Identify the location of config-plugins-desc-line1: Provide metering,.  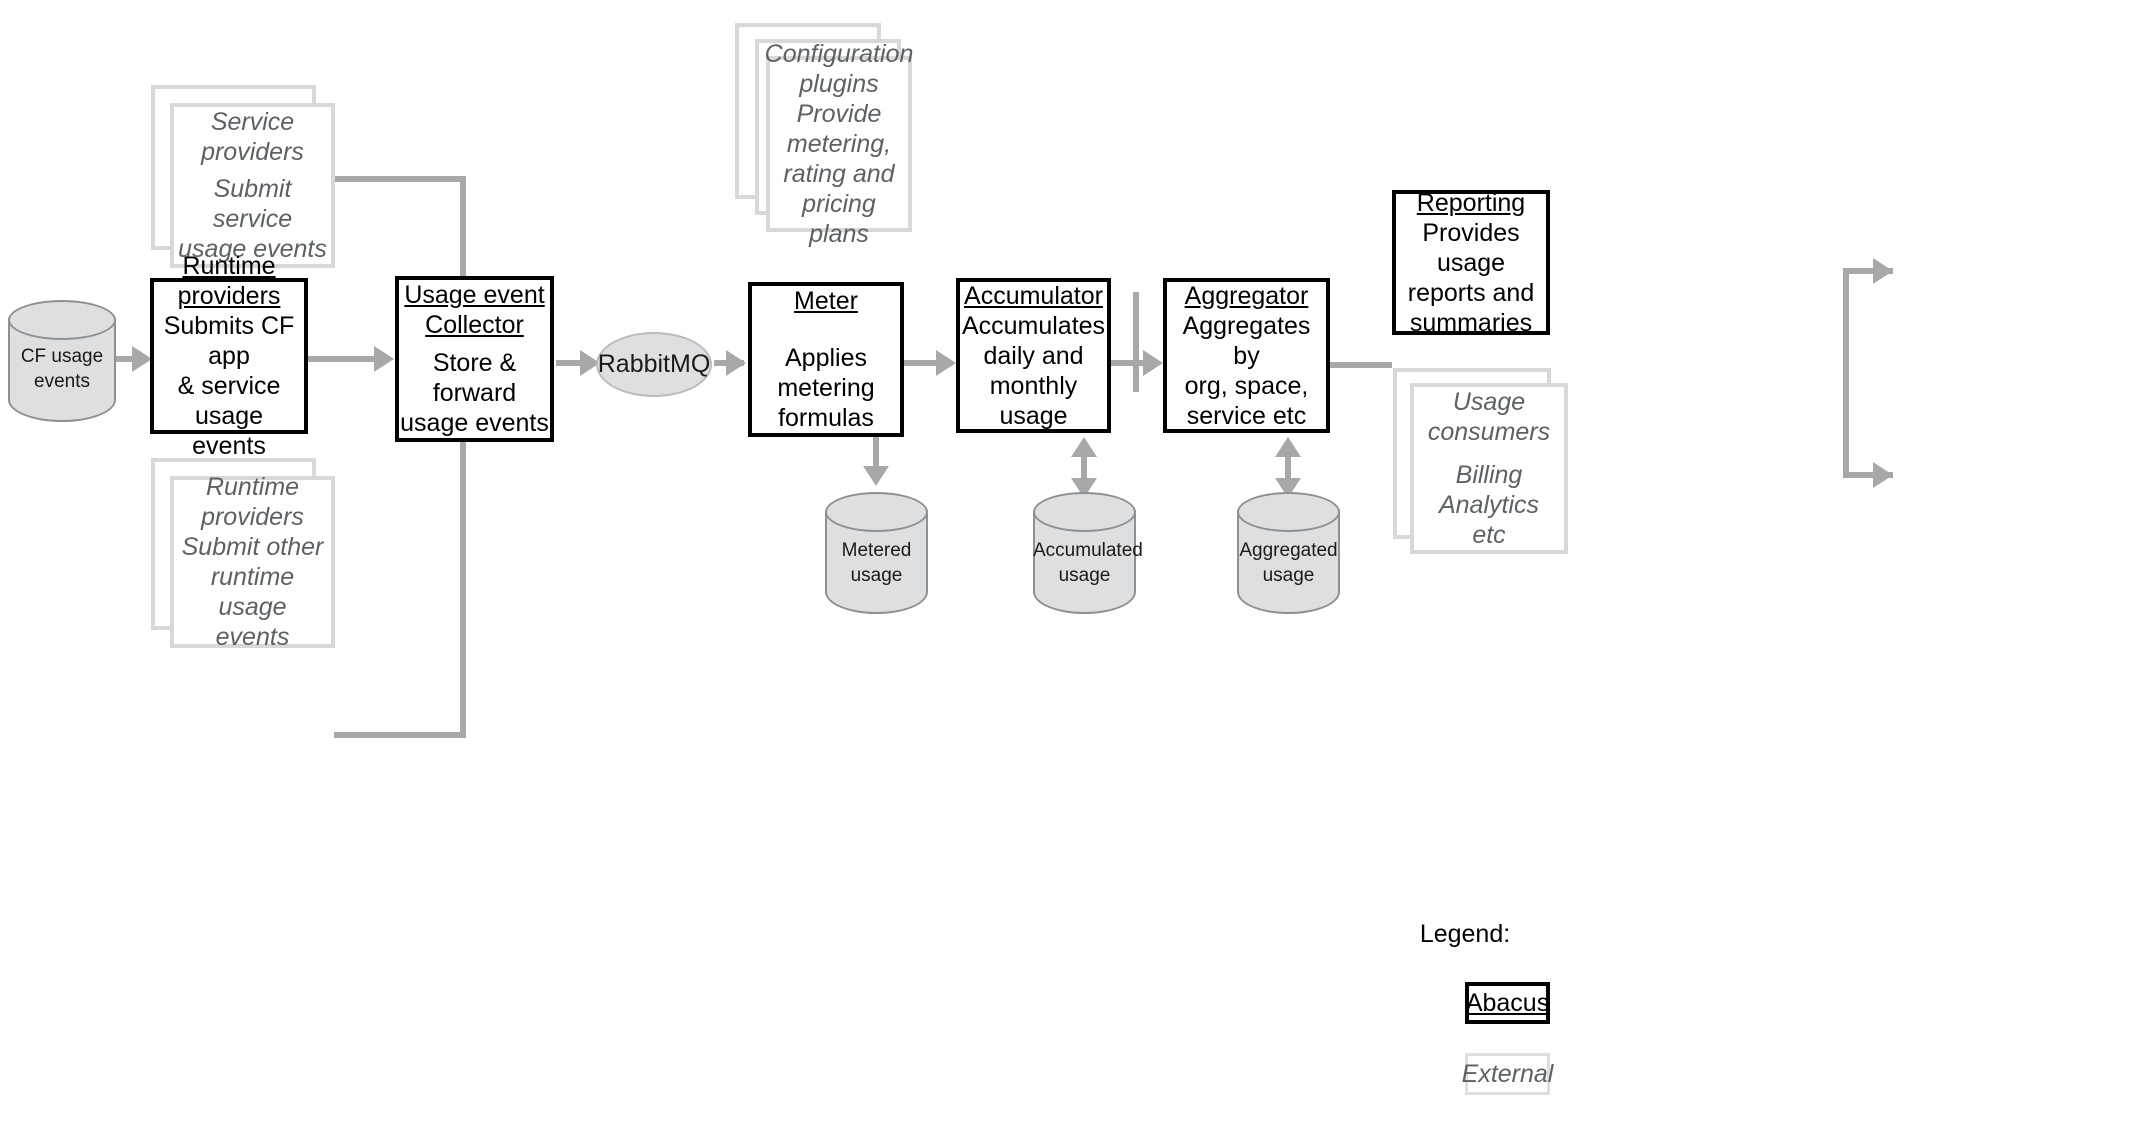
(839, 129).